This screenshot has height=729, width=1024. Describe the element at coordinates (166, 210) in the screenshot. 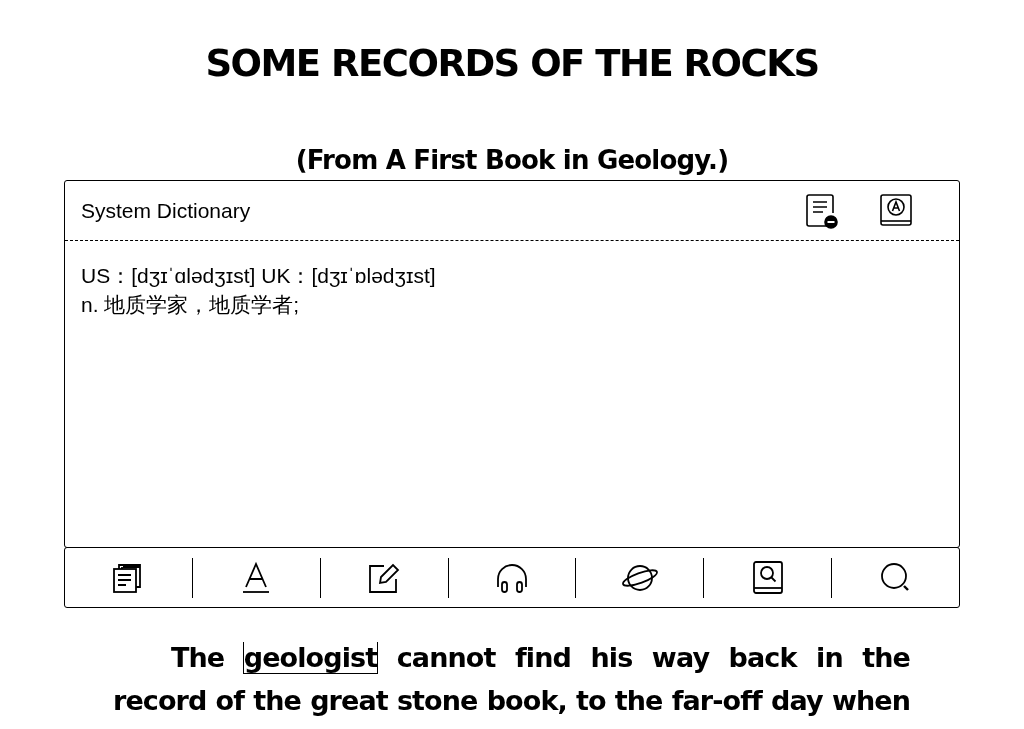

I see `panel-title: System Dictionary` at that location.